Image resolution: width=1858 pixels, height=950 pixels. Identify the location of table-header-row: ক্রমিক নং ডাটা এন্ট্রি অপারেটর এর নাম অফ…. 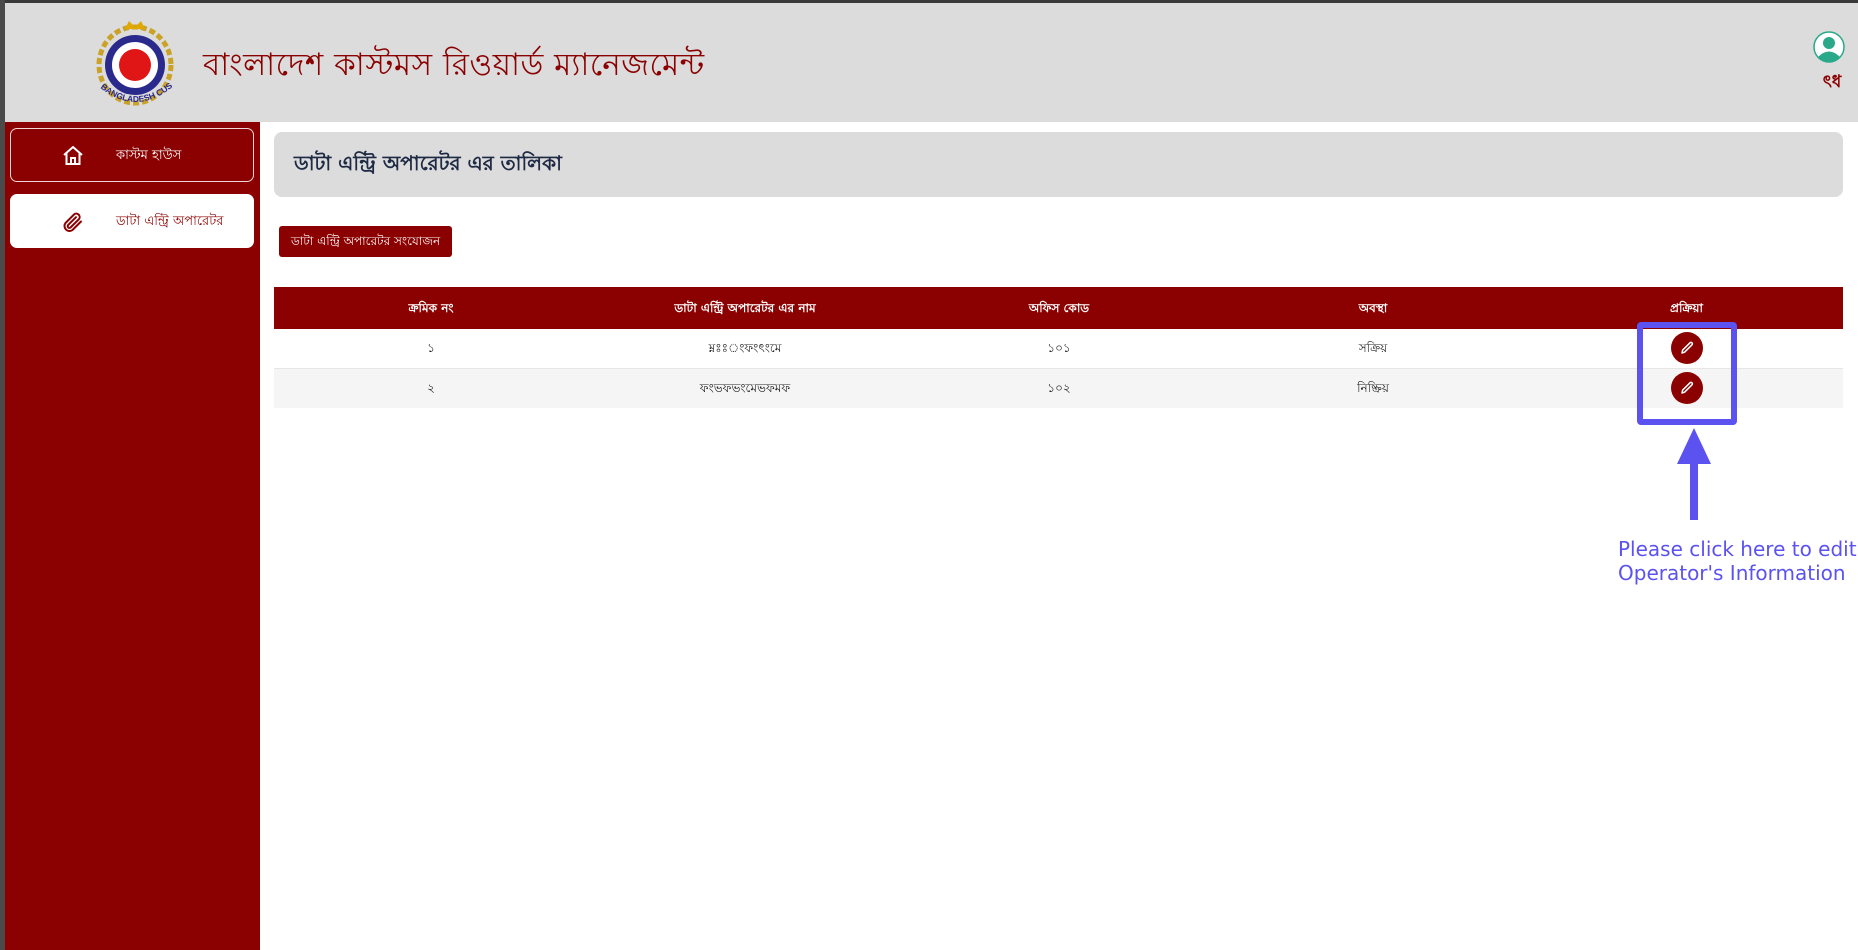
(1058, 308).